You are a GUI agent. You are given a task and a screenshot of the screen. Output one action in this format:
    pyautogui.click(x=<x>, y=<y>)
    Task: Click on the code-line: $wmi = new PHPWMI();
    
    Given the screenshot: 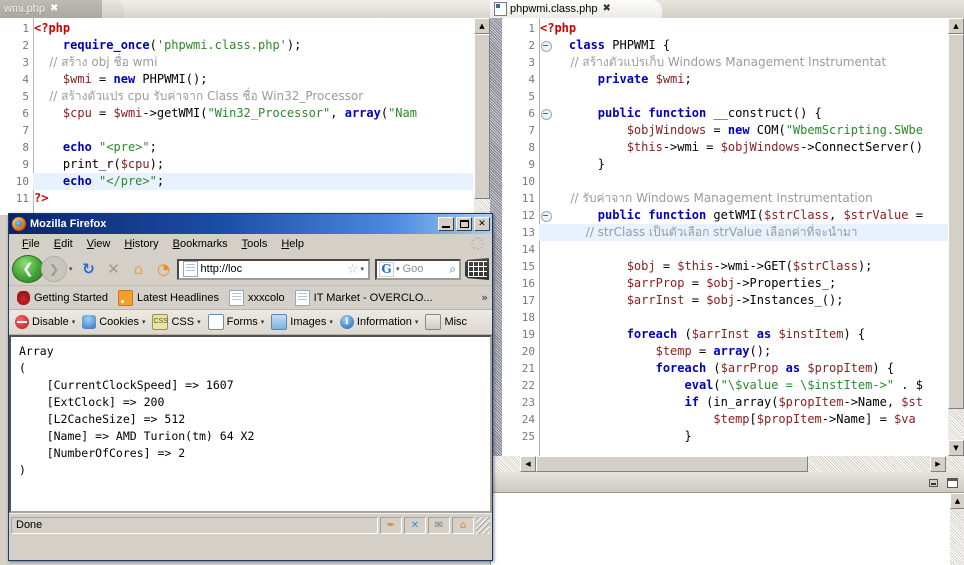 What is the action you would take?
    pyautogui.click(x=225, y=79)
    